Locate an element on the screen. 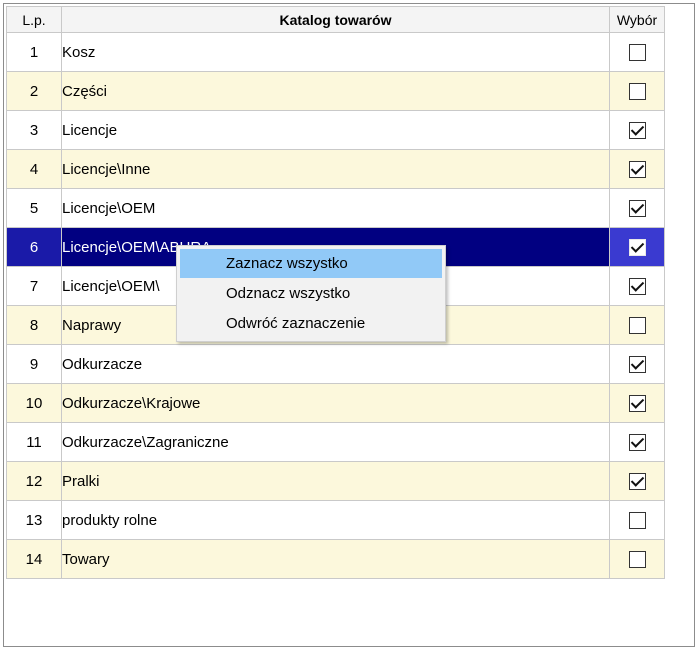  table-row: 2 Części is located at coordinates (335, 91).